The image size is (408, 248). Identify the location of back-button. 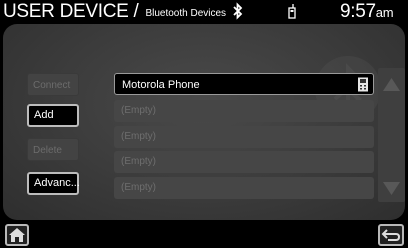
(391, 235).